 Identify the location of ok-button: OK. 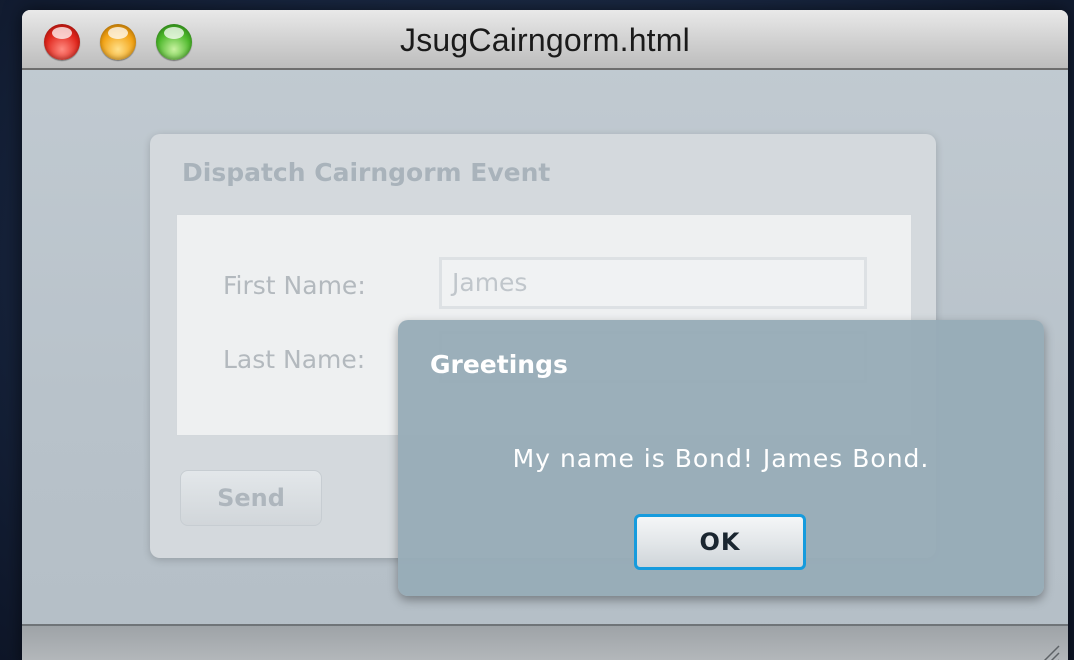
(720, 542).